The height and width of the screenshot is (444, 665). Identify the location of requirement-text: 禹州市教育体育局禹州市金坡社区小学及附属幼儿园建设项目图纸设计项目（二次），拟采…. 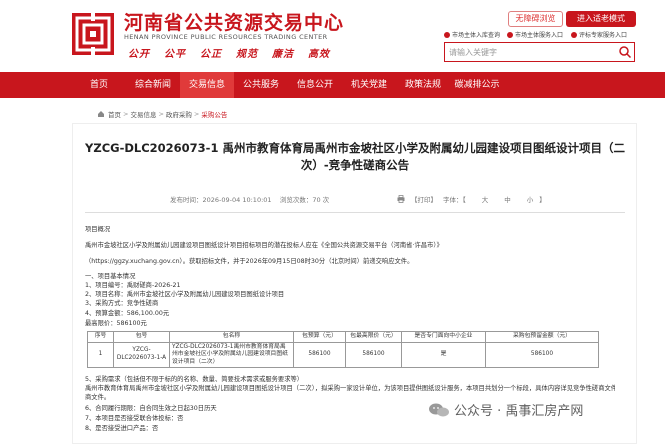
(350, 388).